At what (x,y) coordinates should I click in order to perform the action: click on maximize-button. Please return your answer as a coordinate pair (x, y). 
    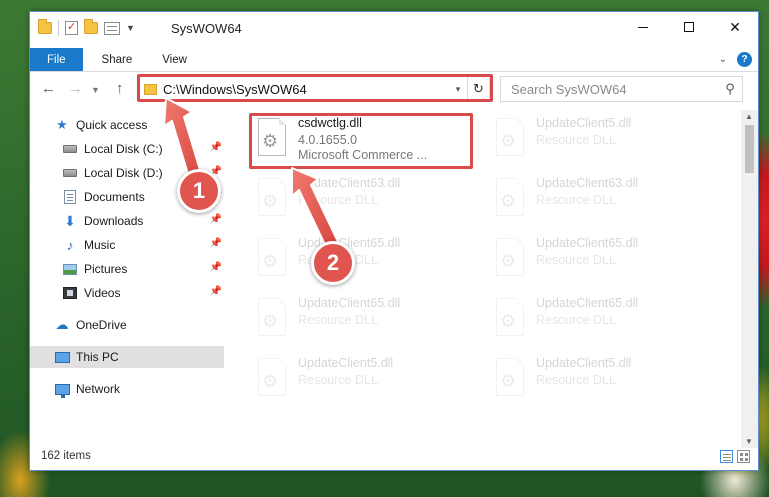
    Looking at the image, I should click on (689, 27).